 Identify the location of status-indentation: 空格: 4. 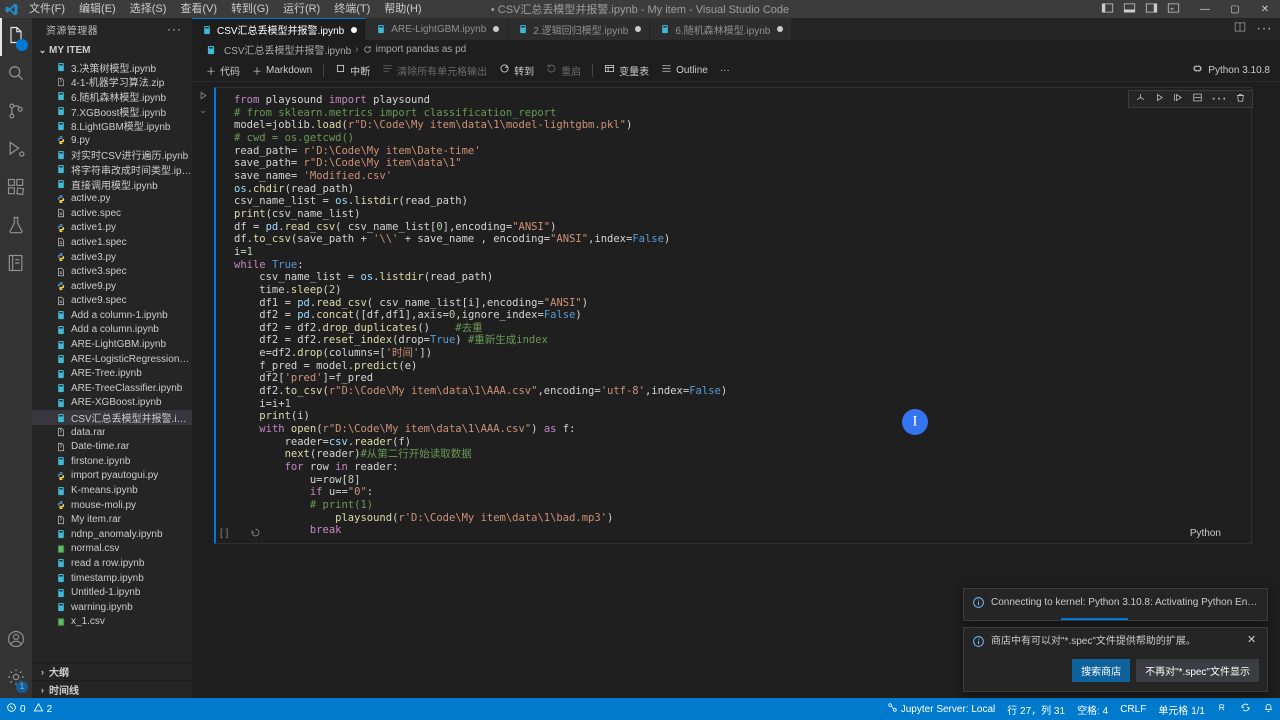
(1092, 709).